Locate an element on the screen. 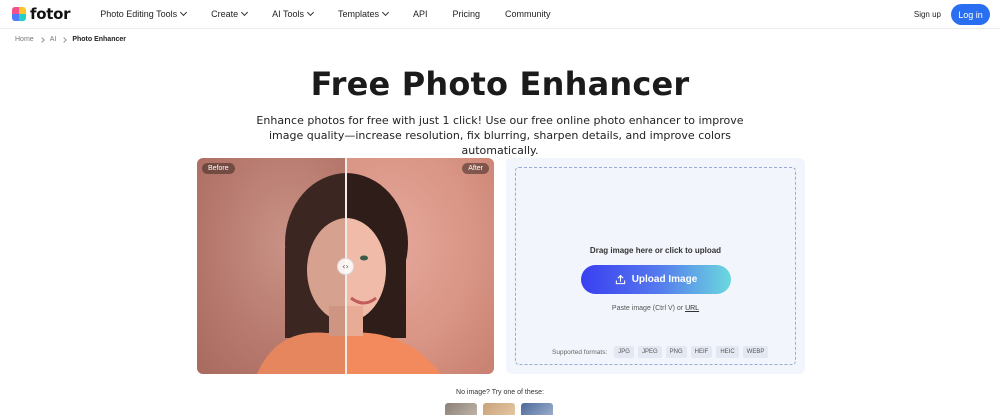 The image size is (1000, 415). sample-images is located at coordinates (499, 409).